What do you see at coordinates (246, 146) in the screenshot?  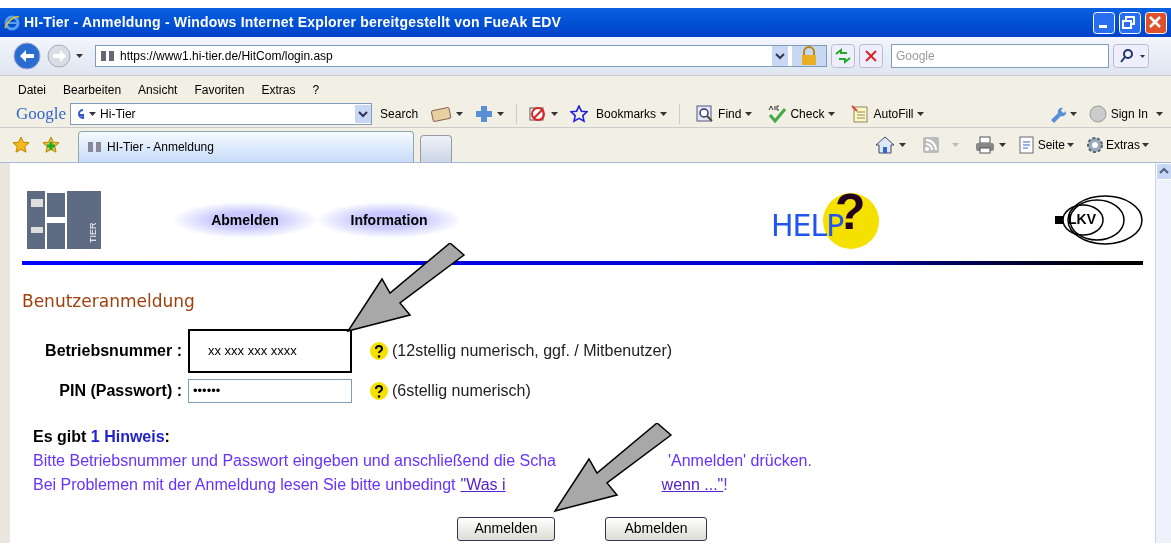 I see `browser-tab: HI-Tier - Anmeldung` at bounding box center [246, 146].